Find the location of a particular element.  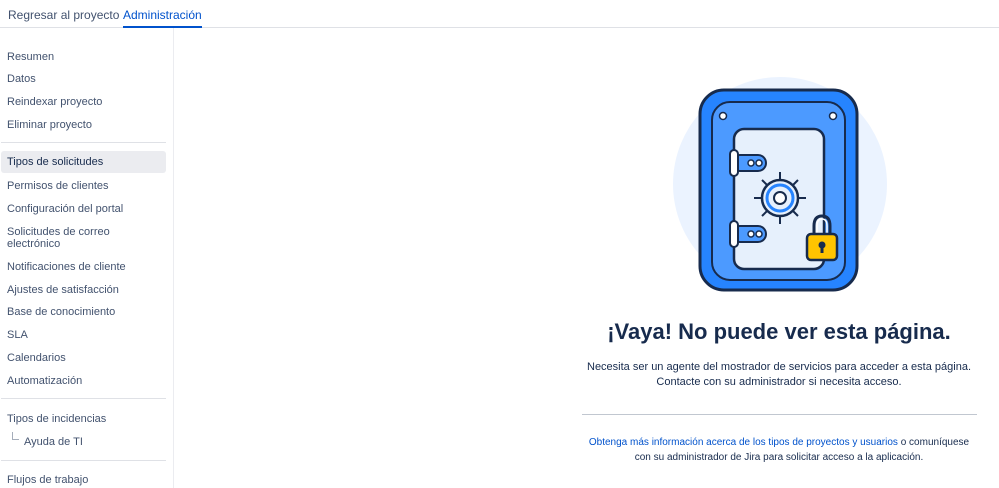

tab-back-to-project: Regresar al proyecto is located at coordinates (63, 14).